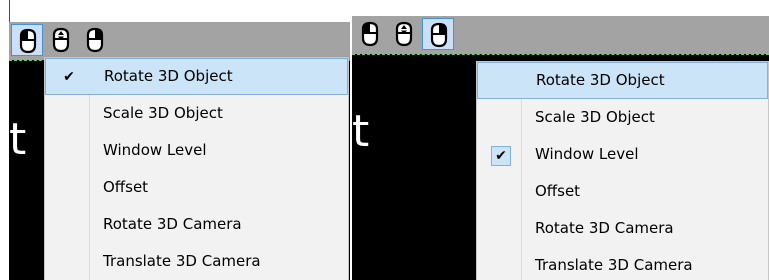  I want to click on menu-item-window-level: Window Level, so click(196, 150).